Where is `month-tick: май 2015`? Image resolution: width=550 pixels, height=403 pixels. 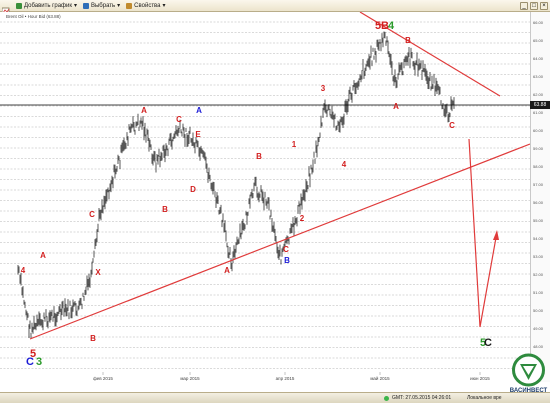 month-tick: май 2015 is located at coordinates (380, 378).